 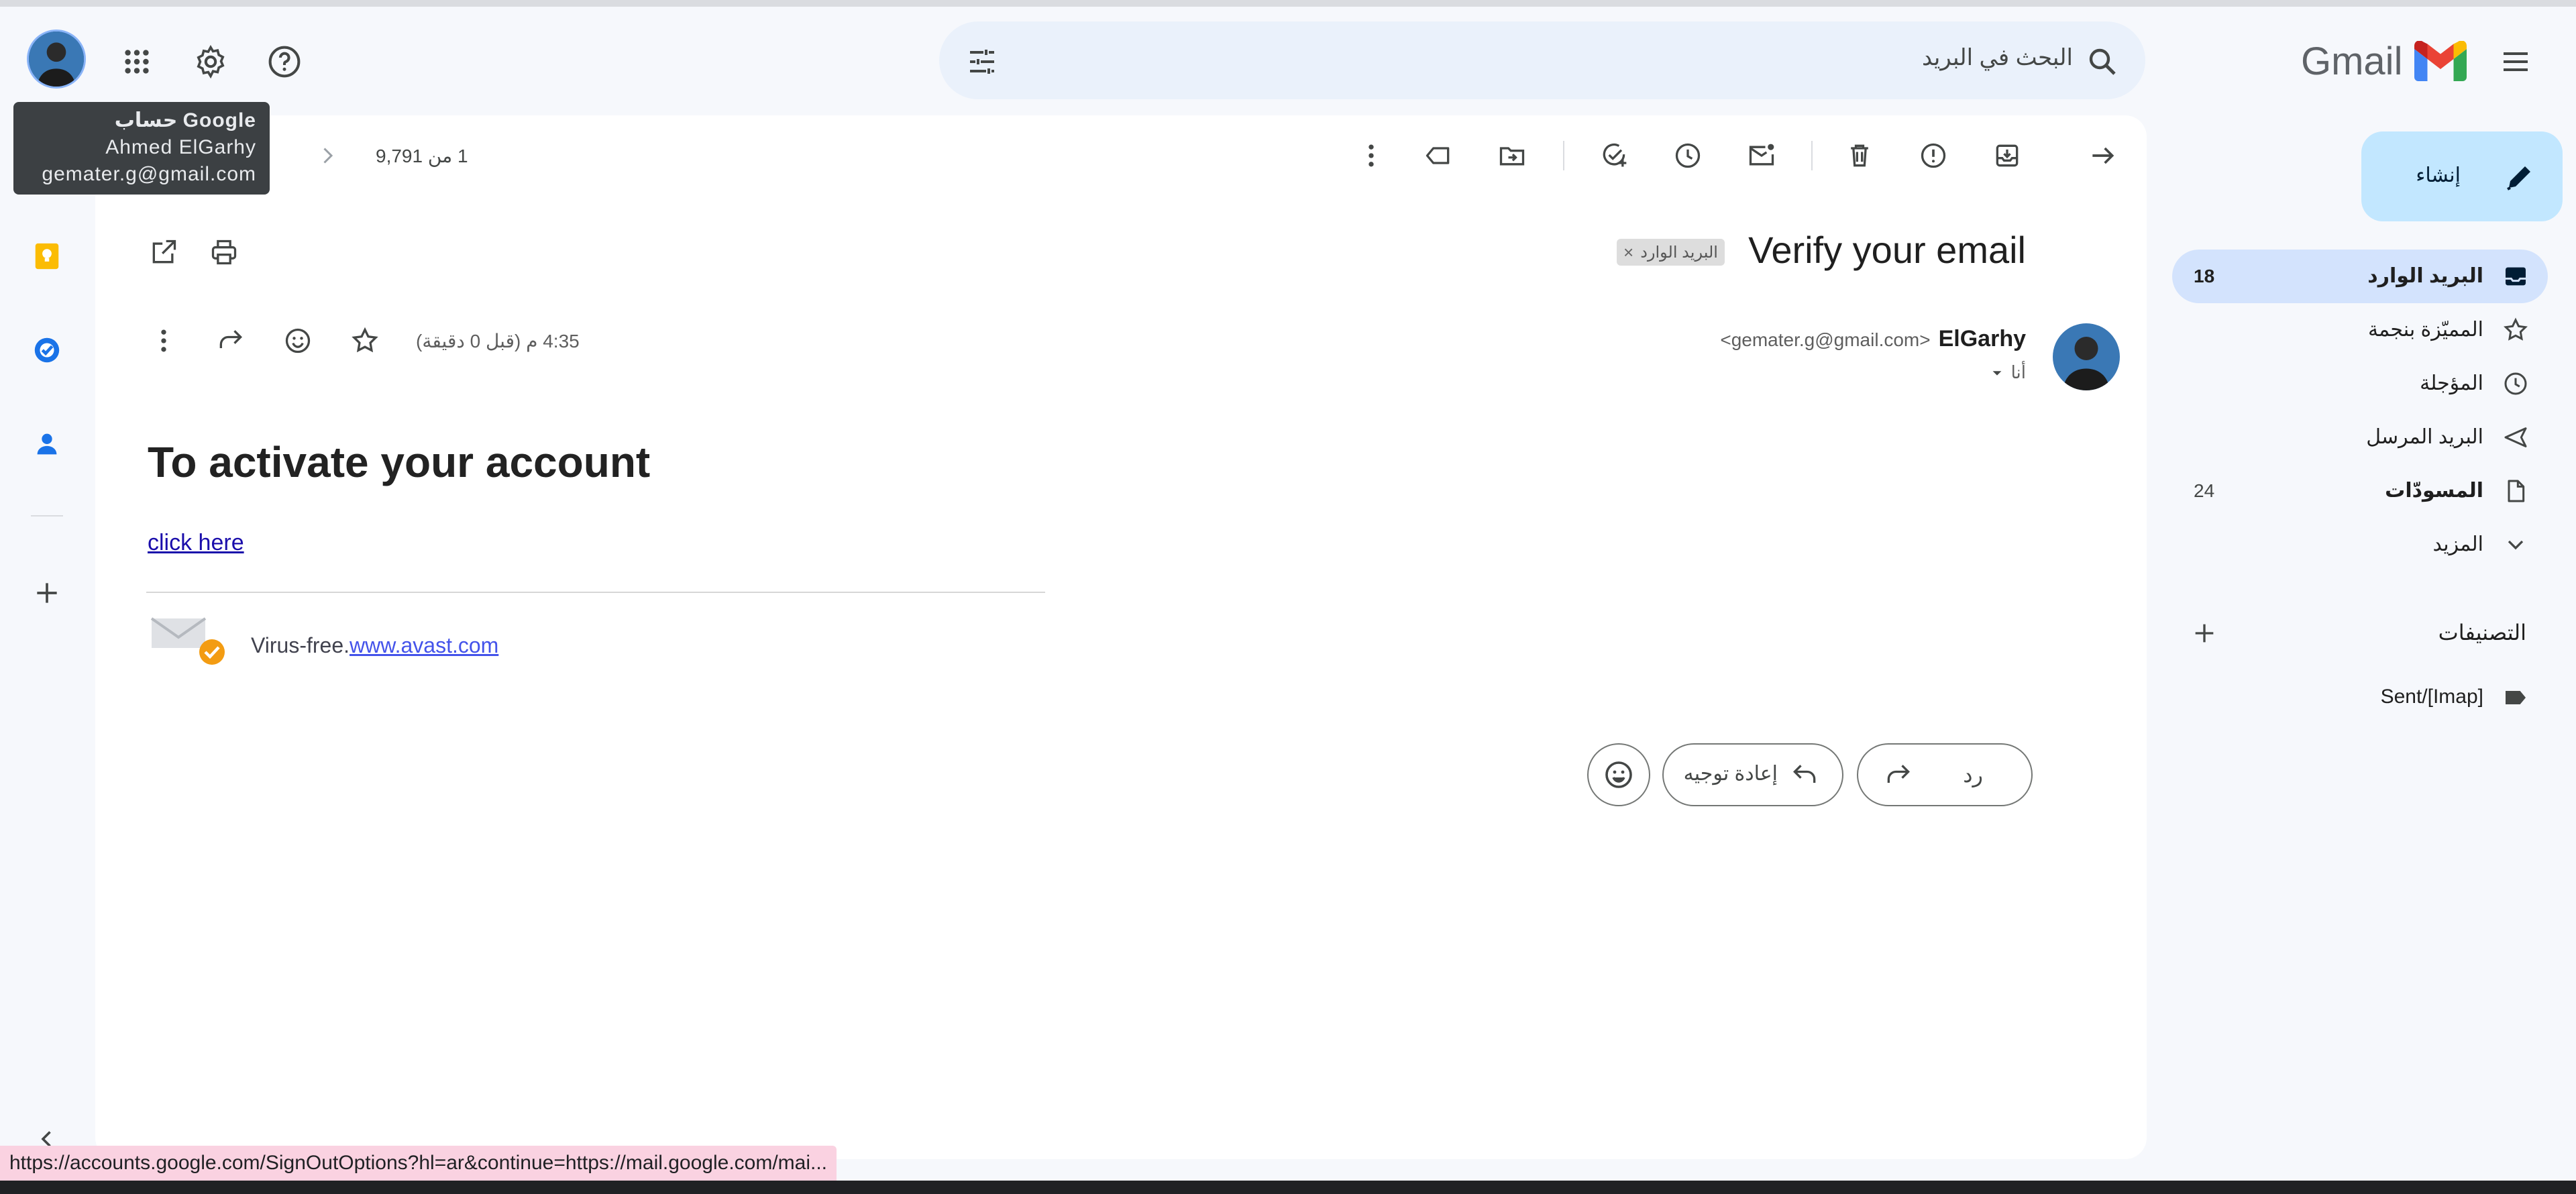 What do you see at coordinates (2102, 155) in the screenshot?
I see `back-to-inbox-button` at bounding box center [2102, 155].